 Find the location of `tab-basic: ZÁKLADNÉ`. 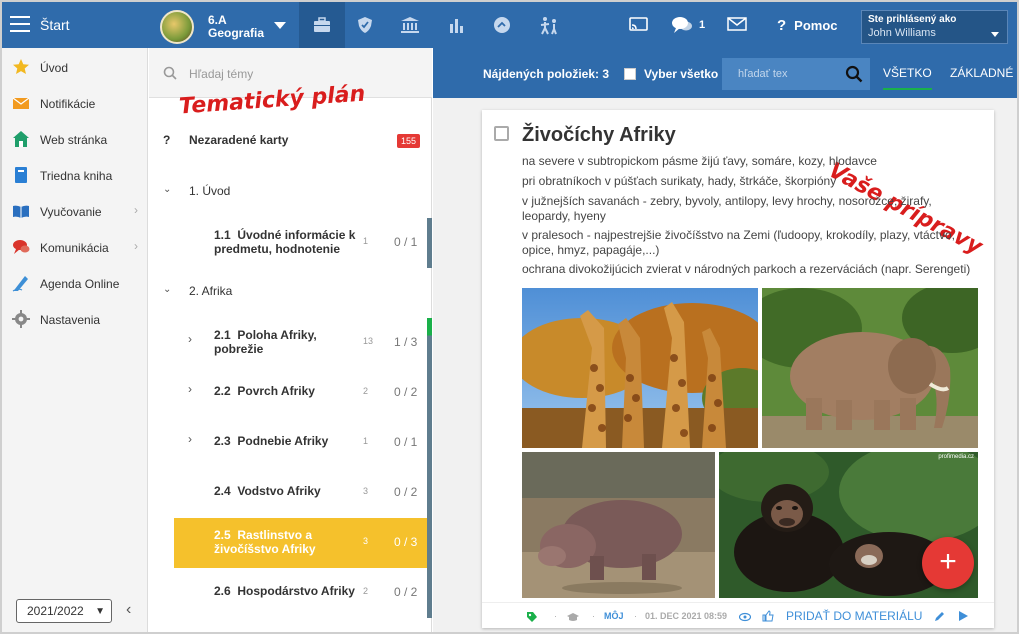

tab-basic: ZÁKLADNÉ is located at coordinates (981, 73).